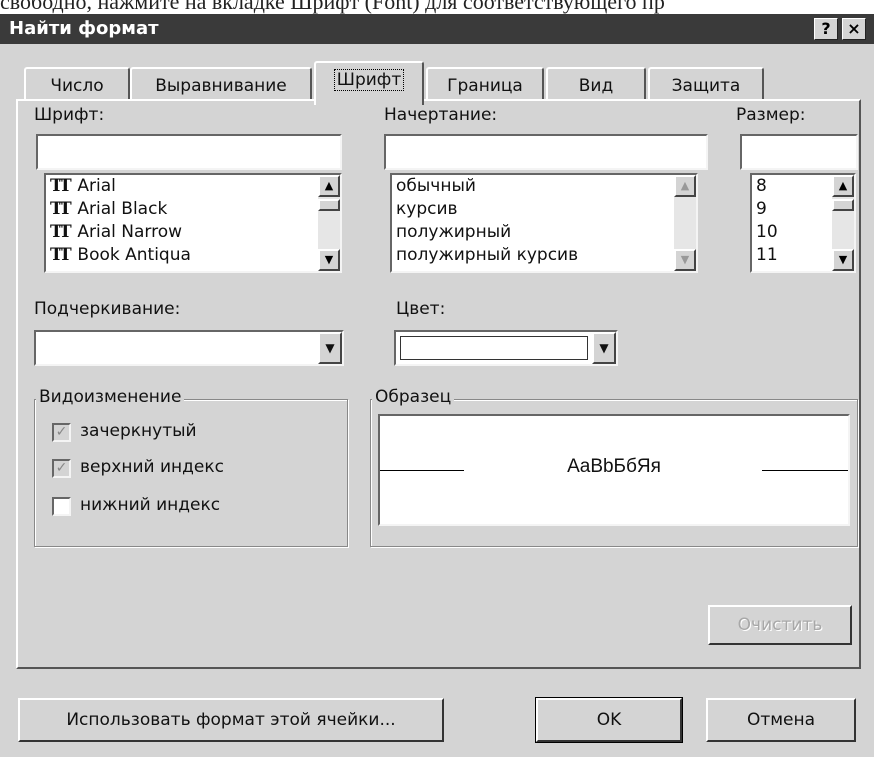 The image size is (874, 757). I want to click on superscript-checkbox: ✓, so click(61, 468).